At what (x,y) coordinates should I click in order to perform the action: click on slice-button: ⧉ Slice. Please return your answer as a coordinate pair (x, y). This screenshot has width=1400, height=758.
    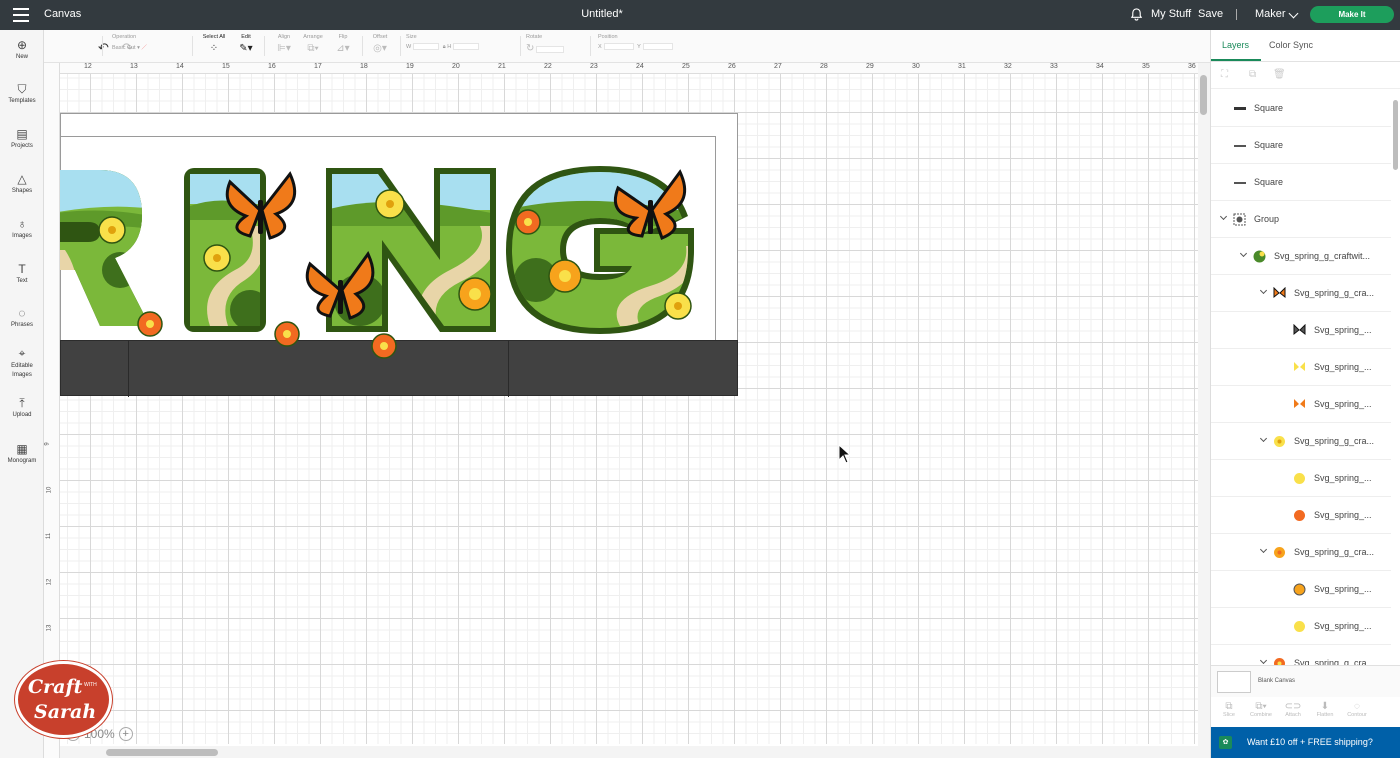
    Looking at the image, I should click on (1229, 709).